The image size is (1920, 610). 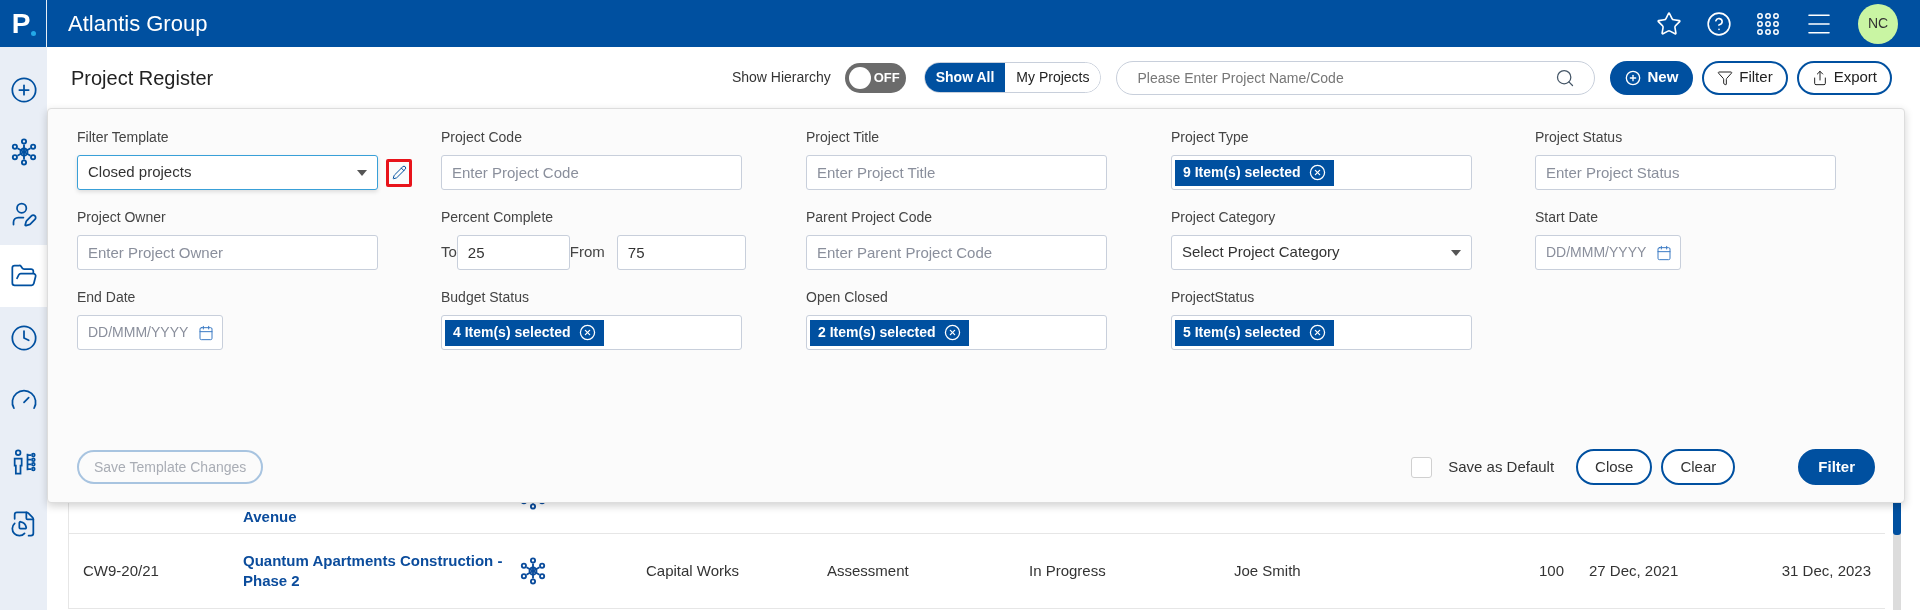 What do you see at coordinates (1634, 570) in the screenshot?
I see `table-cell-text: 27 Dec, 2021` at bounding box center [1634, 570].